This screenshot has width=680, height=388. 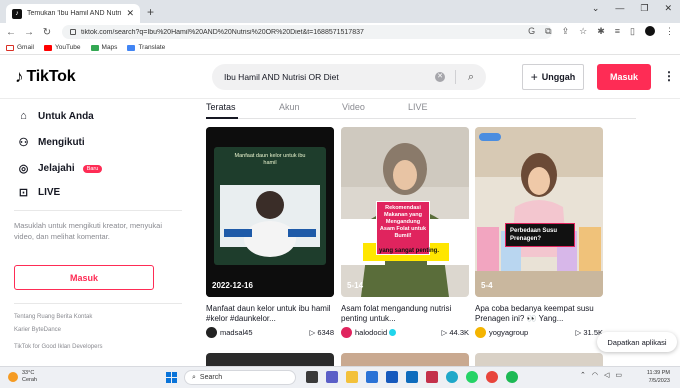 What do you see at coordinates (17, 13) in the screenshot?
I see `tiktok-favicon-icon: ♪` at bounding box center [17, 13].